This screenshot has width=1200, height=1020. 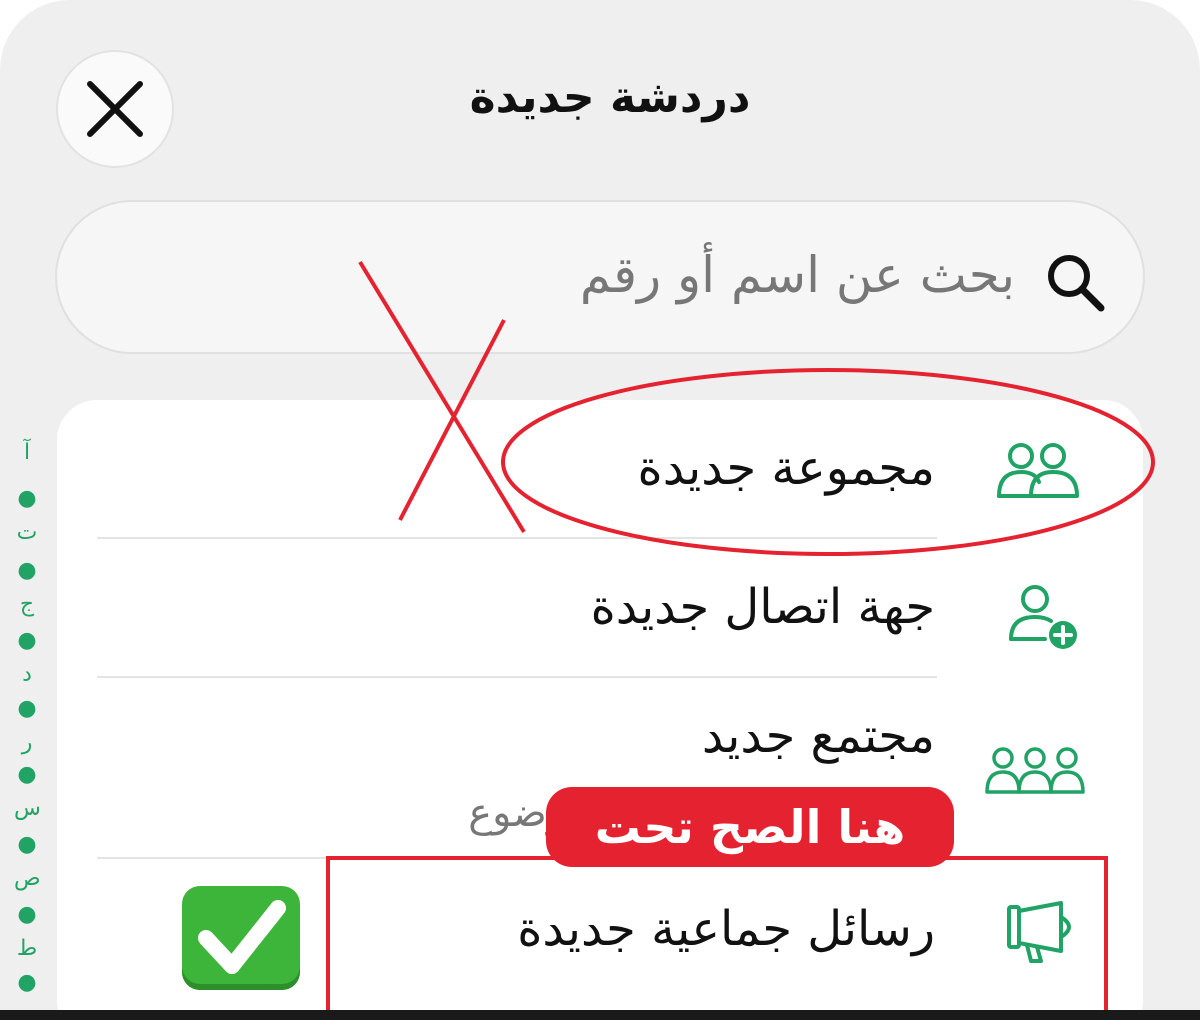 I want to click on annotation-cross-line, so click(x=442, y=397).